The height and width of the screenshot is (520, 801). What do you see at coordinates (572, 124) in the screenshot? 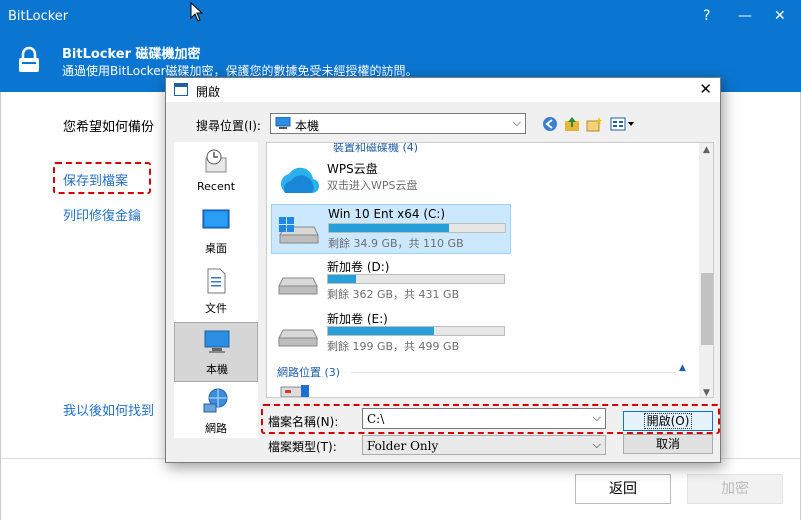
I see `up-folder-icon` at bounding box center [572, 124].